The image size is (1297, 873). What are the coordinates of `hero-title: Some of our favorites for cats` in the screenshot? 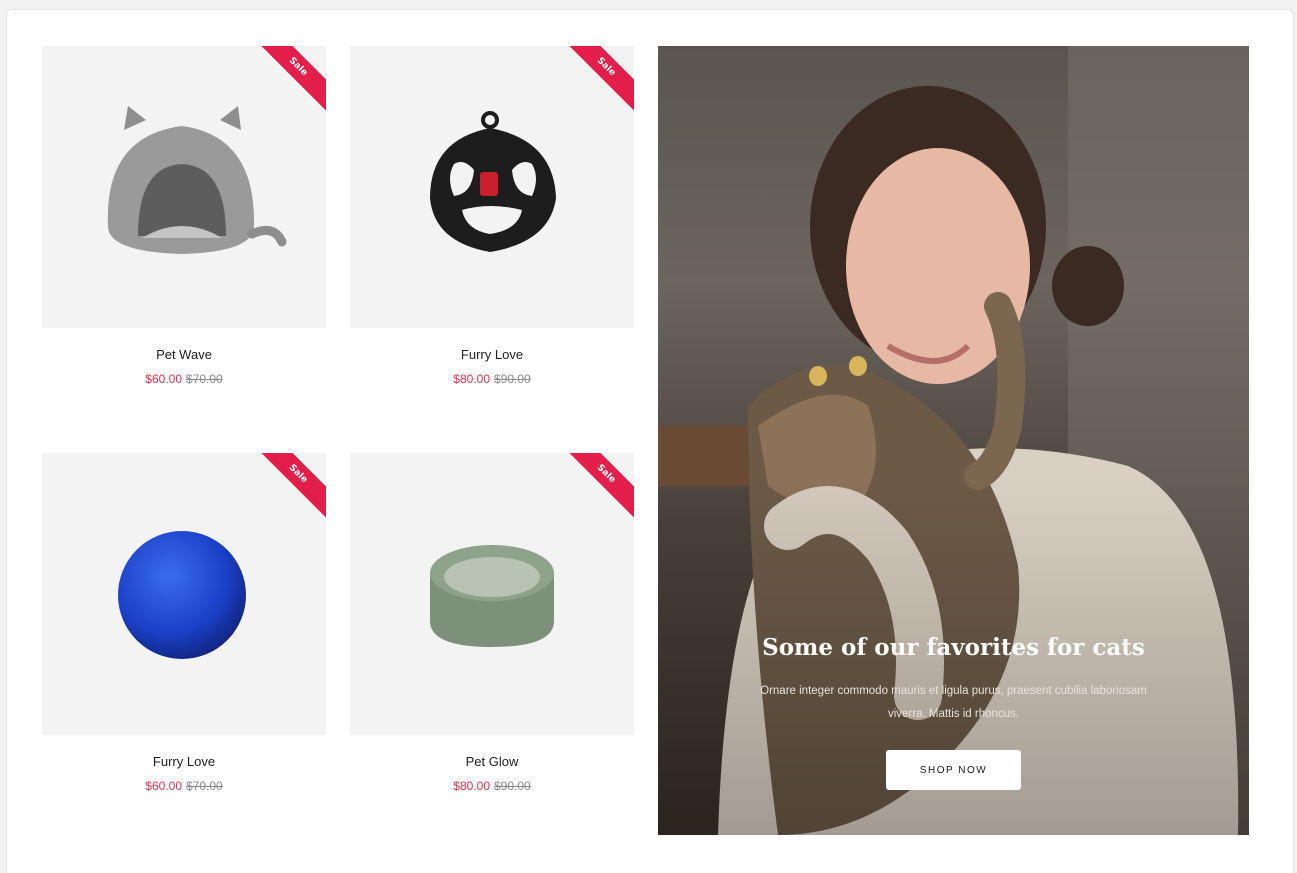 It's located at (953, 647).